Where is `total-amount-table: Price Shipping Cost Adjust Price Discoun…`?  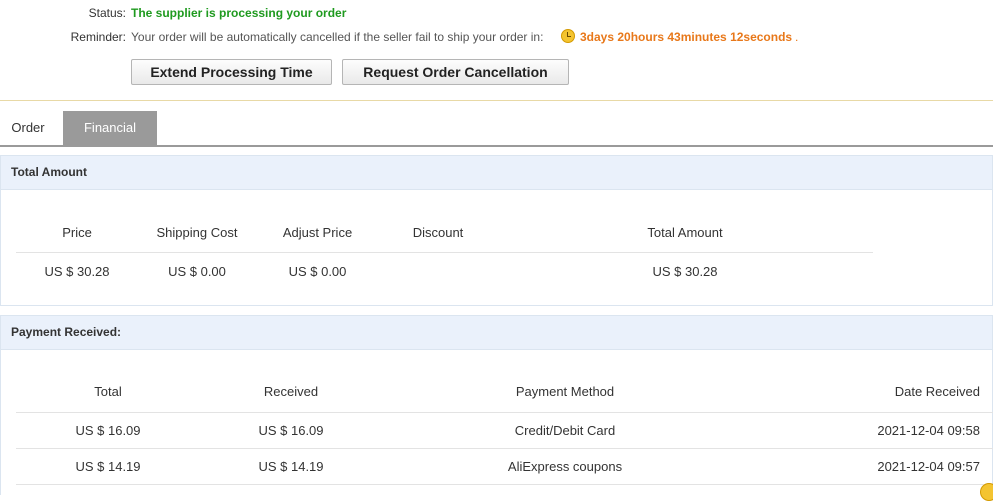 total-amount-table: Price Shipping Cost Adjust Price Discoun… is located at coordinates (444, 251).